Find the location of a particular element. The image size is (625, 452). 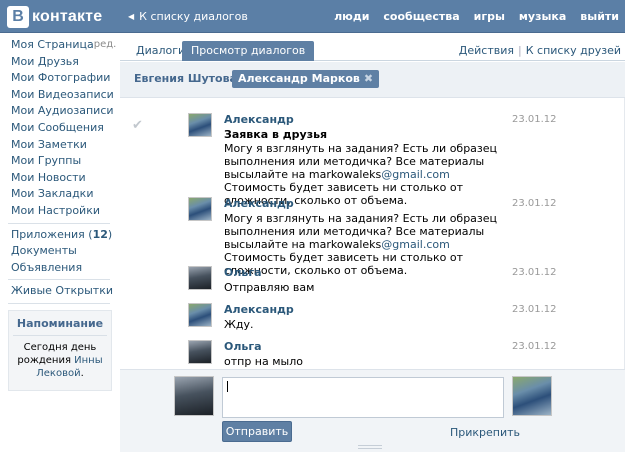

message-body: Отправляю вам is located at coordinates (269, 287).